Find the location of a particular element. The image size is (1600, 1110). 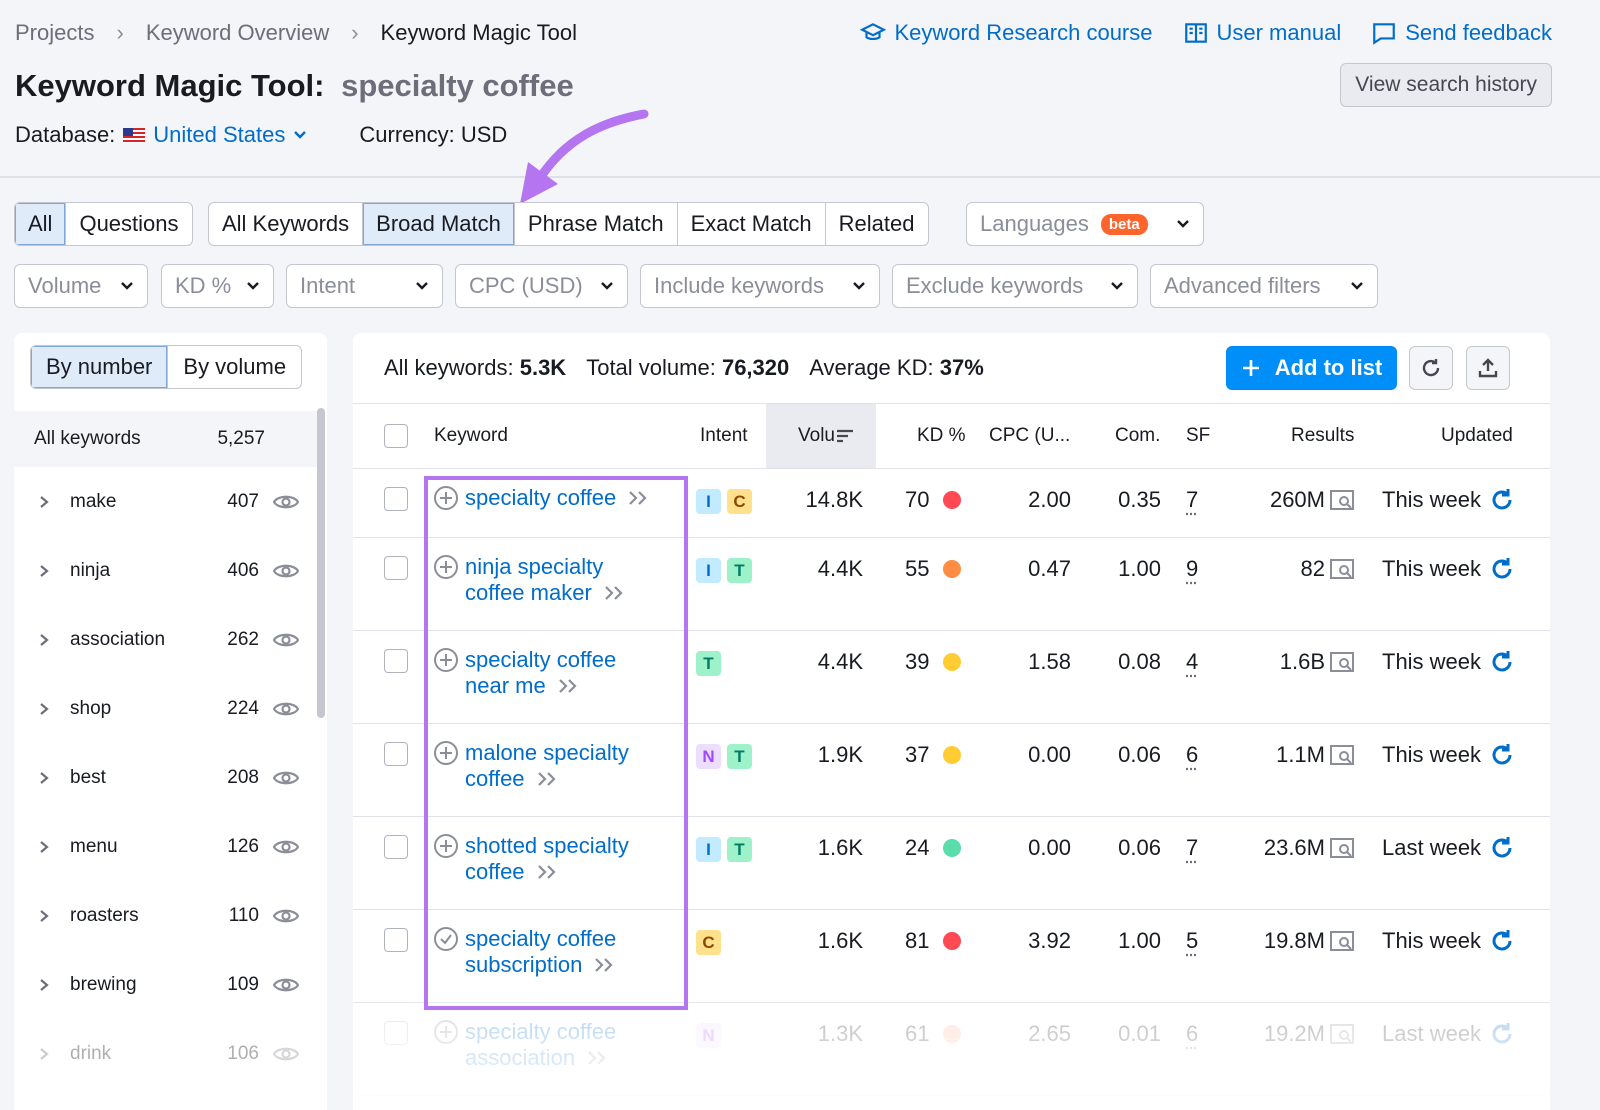

column-intent: Intent is located at coordinates (724, 436).